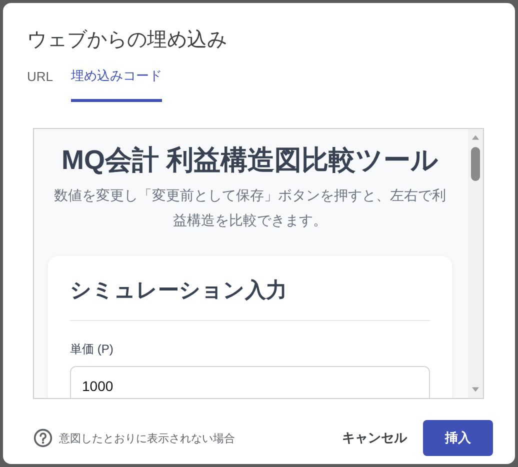 The height and width of the screenshot is (467, 518). I want to click on help-link: 意図したとおりに表示されない場合, so click(134, 438).